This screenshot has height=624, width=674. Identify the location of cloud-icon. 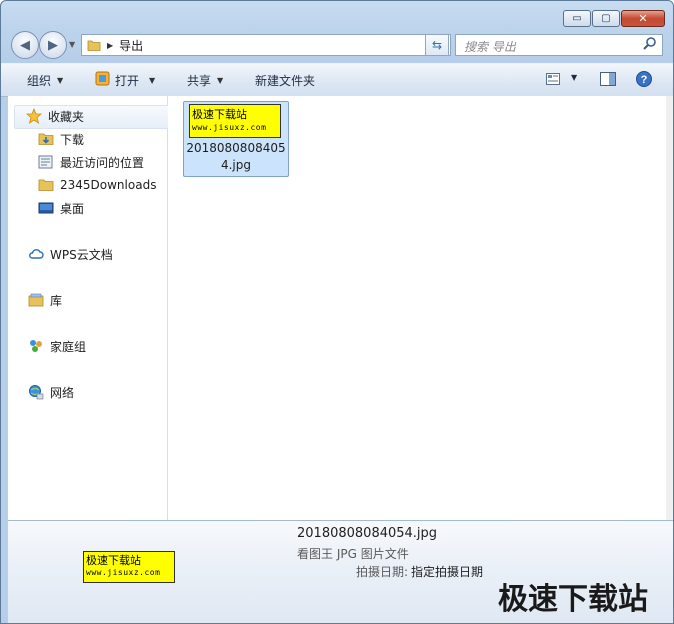
(36, 254).